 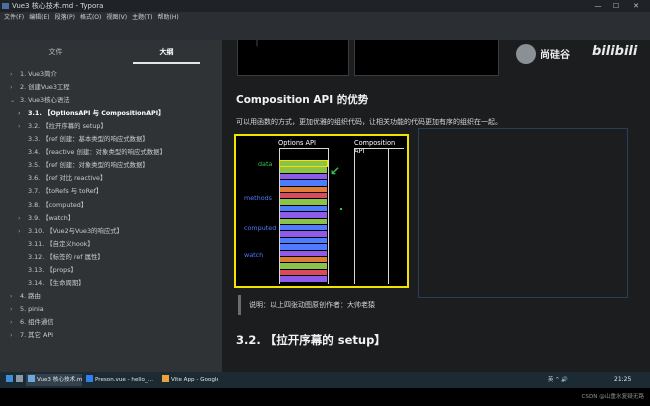 I want to click on system-tray: 英 ^ 🔊, so click(x=558, y=380).